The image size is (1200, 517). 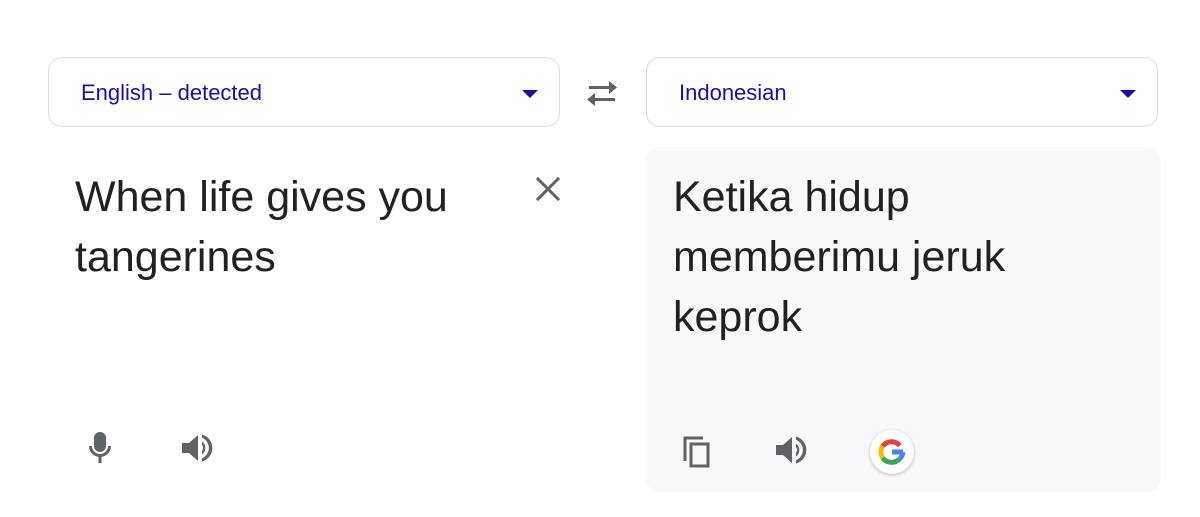 I want to click on listen-source-button, so click(x=198, y=448).